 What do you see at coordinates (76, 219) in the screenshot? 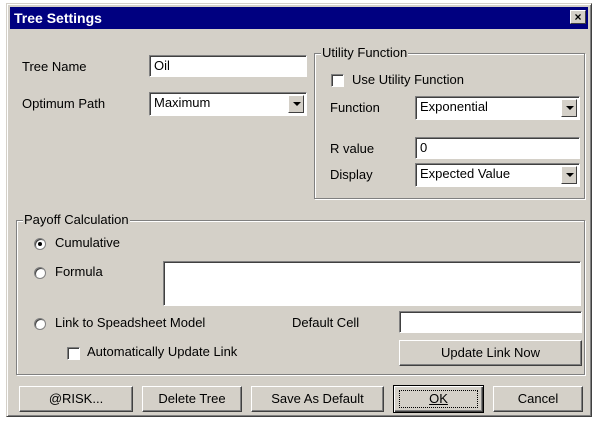
I see `payoff-calculation-group-title: Payoff Calculation` at bounding box center [76, 219].